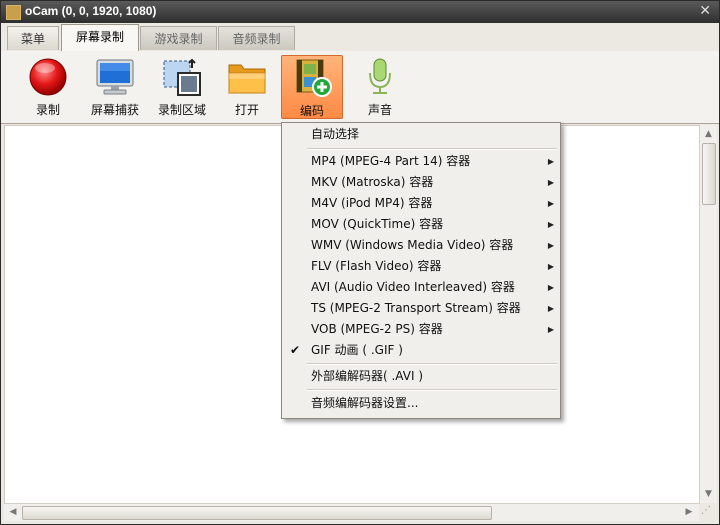 This screenshot has height=525, width=720. Describe the element at coordinates (379, 110) in the screenshot. I see `sound-label: 声音` at that location.